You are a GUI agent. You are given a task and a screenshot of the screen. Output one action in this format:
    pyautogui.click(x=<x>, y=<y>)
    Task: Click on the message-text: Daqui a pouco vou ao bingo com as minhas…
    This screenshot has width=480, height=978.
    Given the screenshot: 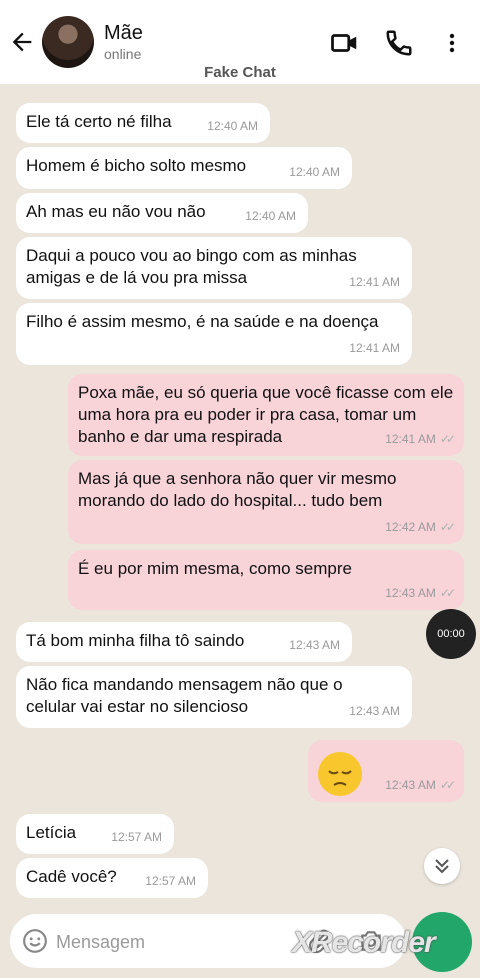 What is the action you would take?
    pyautogui.click(x=191, y=266)
    